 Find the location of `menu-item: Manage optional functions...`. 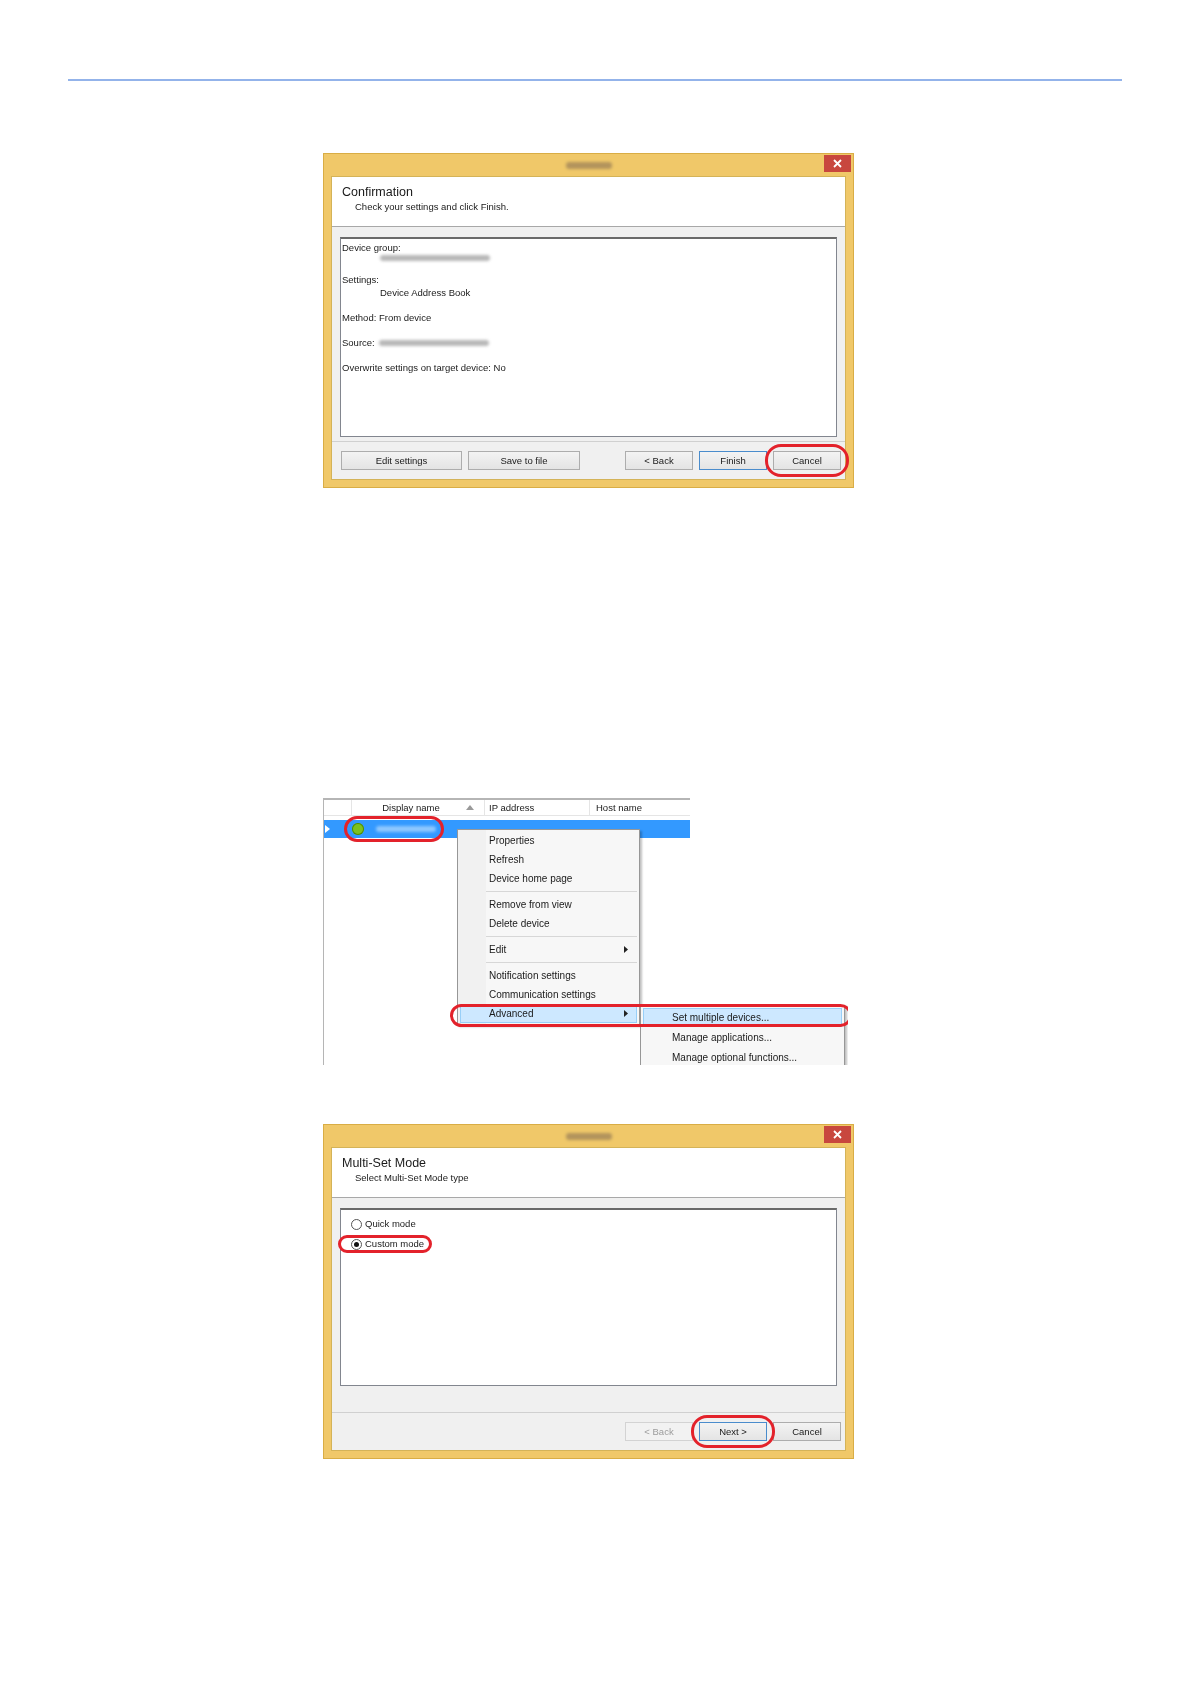

menu-item: Manage optional functions... is located at coordinates (742, 1056).